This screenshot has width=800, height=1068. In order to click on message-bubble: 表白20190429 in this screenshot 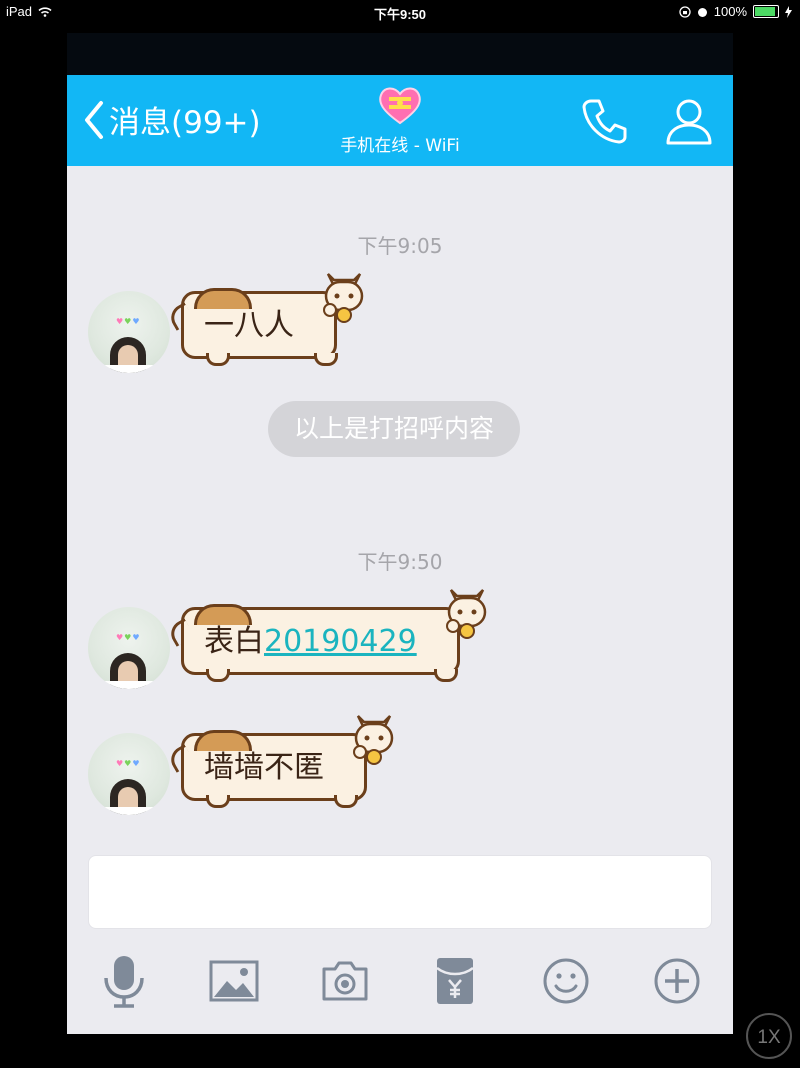, I will do `click(326, 635)`.